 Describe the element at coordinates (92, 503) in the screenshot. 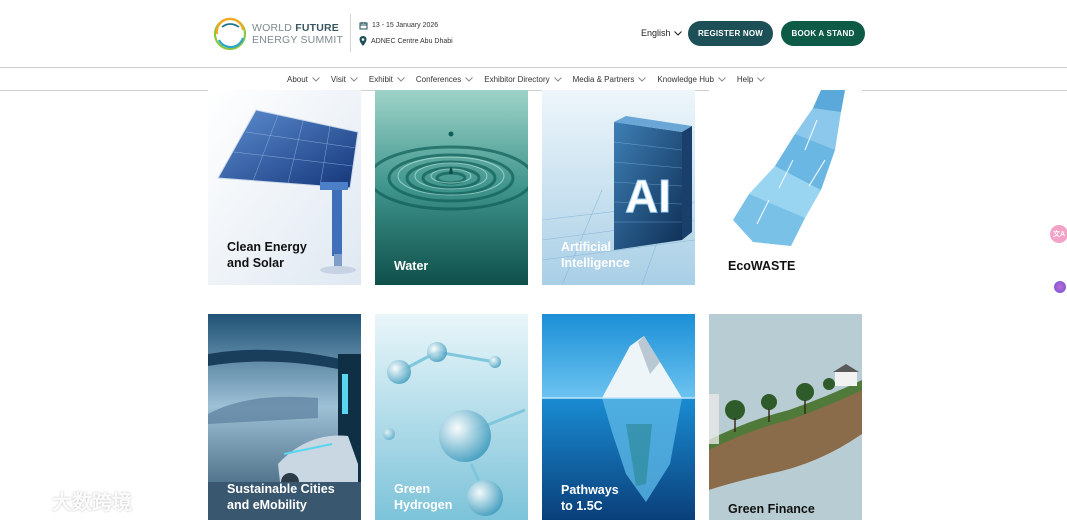

I see `watermark-text: 大数跨境` at that location.